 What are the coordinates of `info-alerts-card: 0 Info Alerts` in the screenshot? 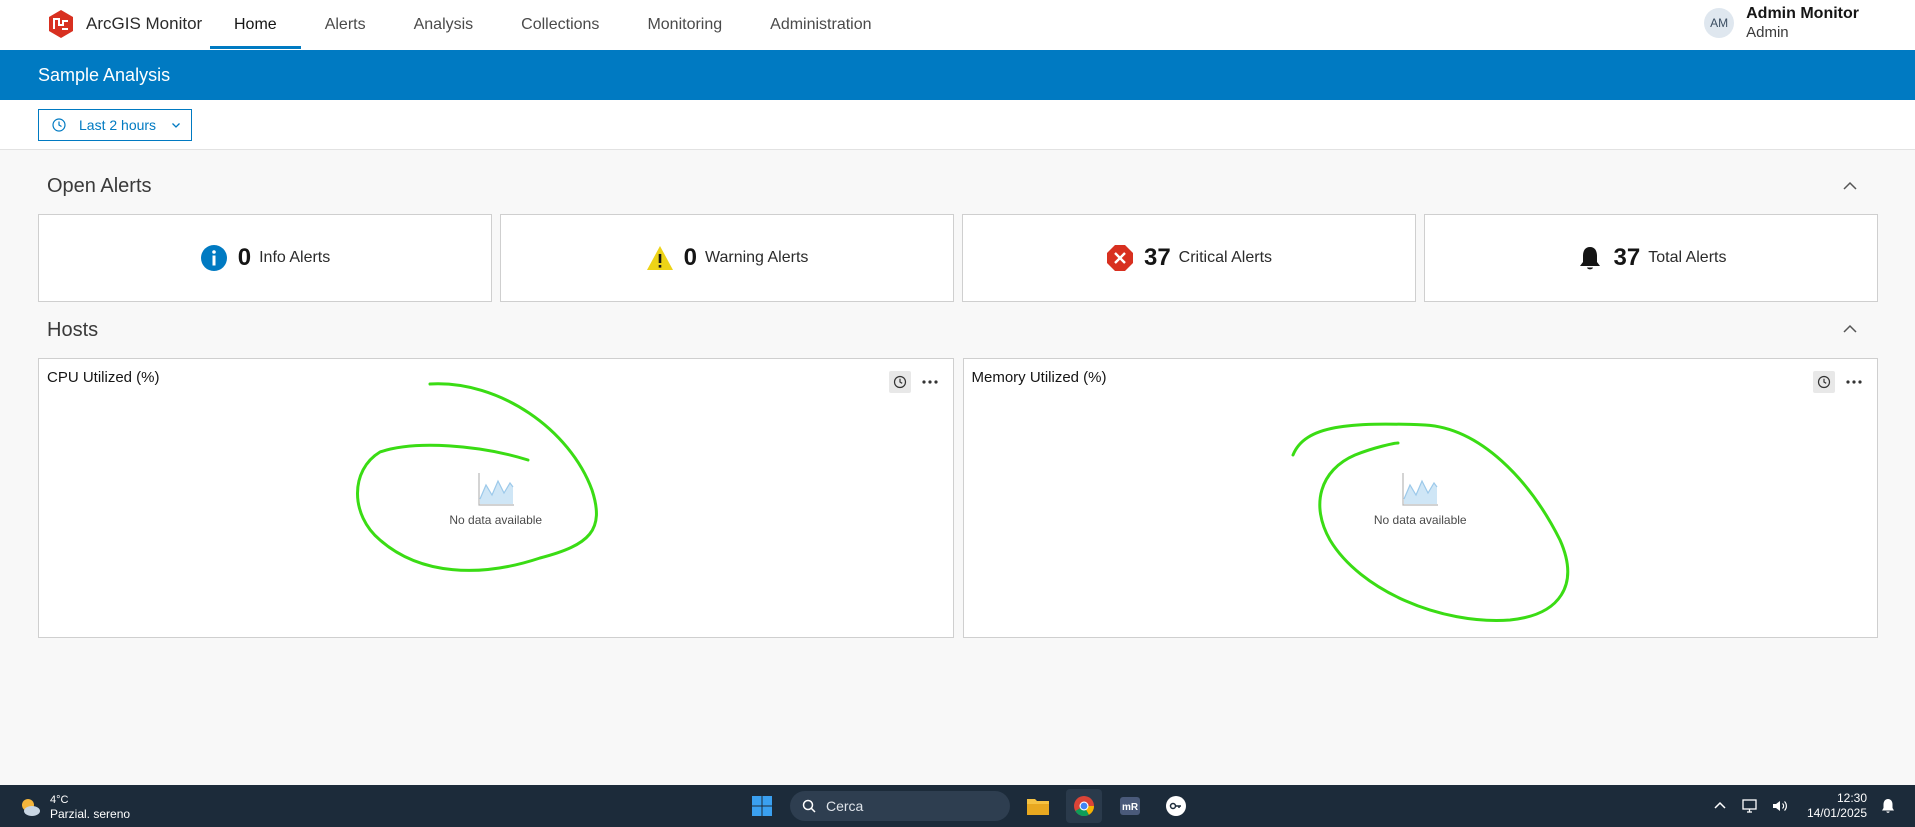 It's located at (265, 258).